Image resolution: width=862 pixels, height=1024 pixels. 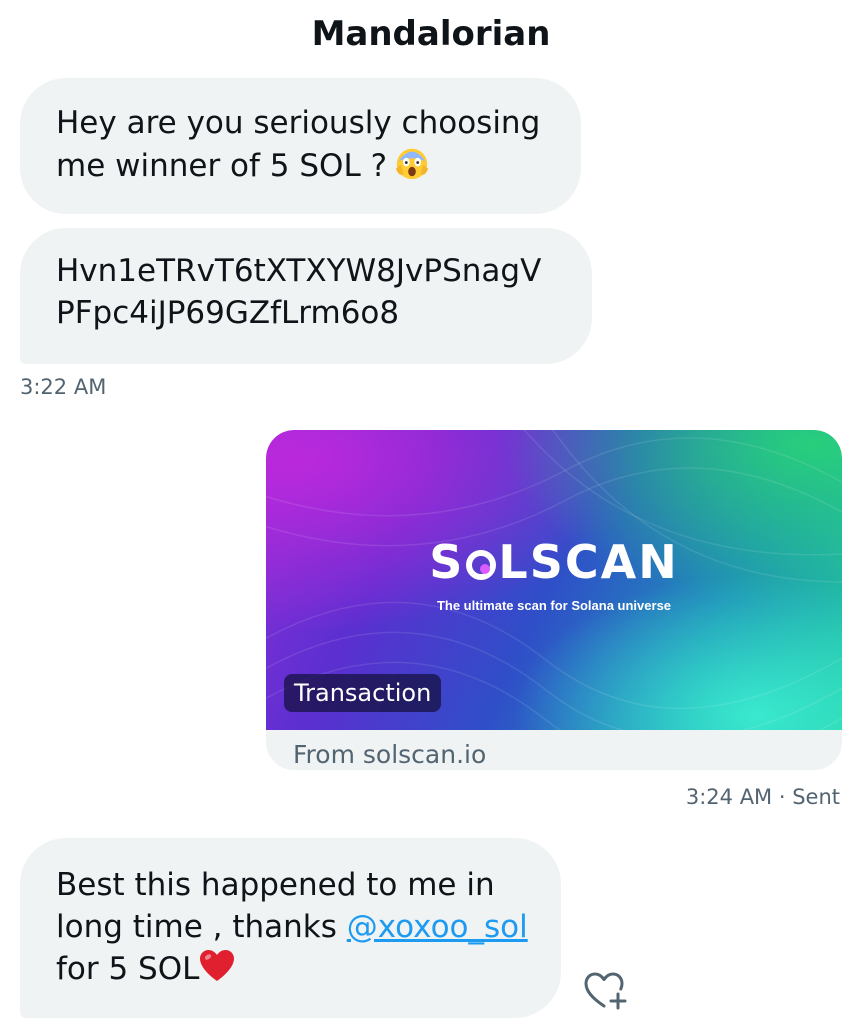 I want to click on logo-o-icon, so click(x=481, y=565).